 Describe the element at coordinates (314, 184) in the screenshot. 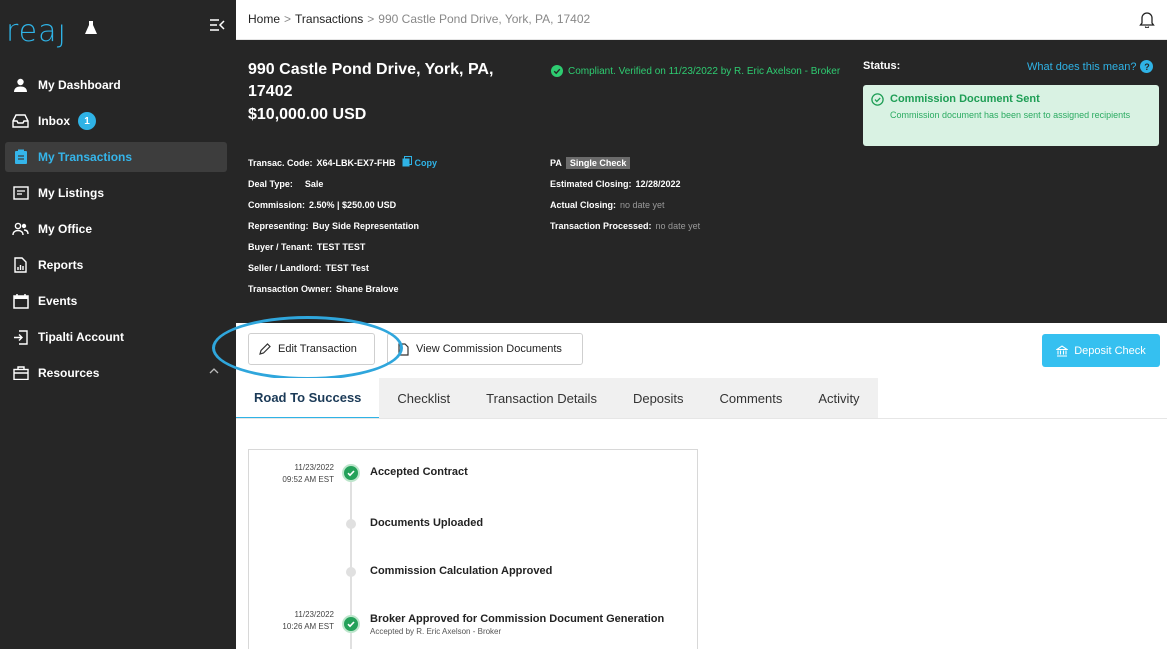

I see `detail-value: Sale` at that location.